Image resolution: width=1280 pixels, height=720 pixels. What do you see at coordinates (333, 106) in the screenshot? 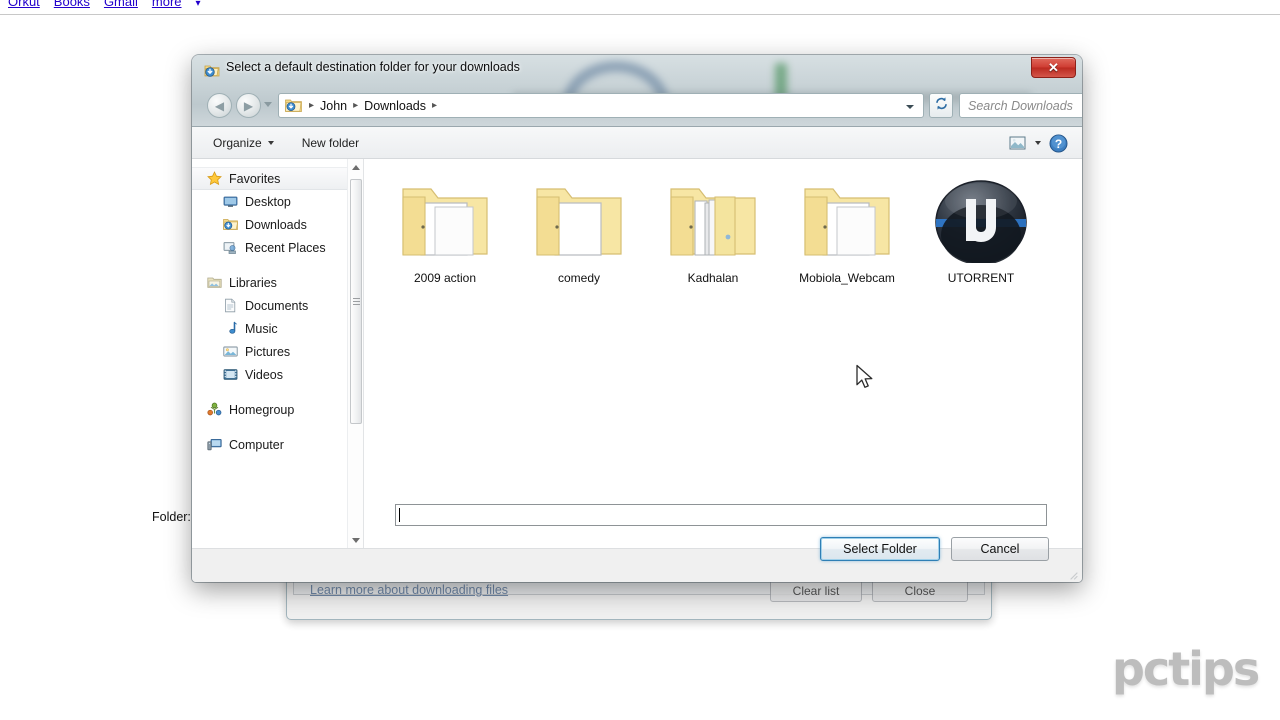
I see `breadcrumb-john: John` at bounding box center [333, 106].